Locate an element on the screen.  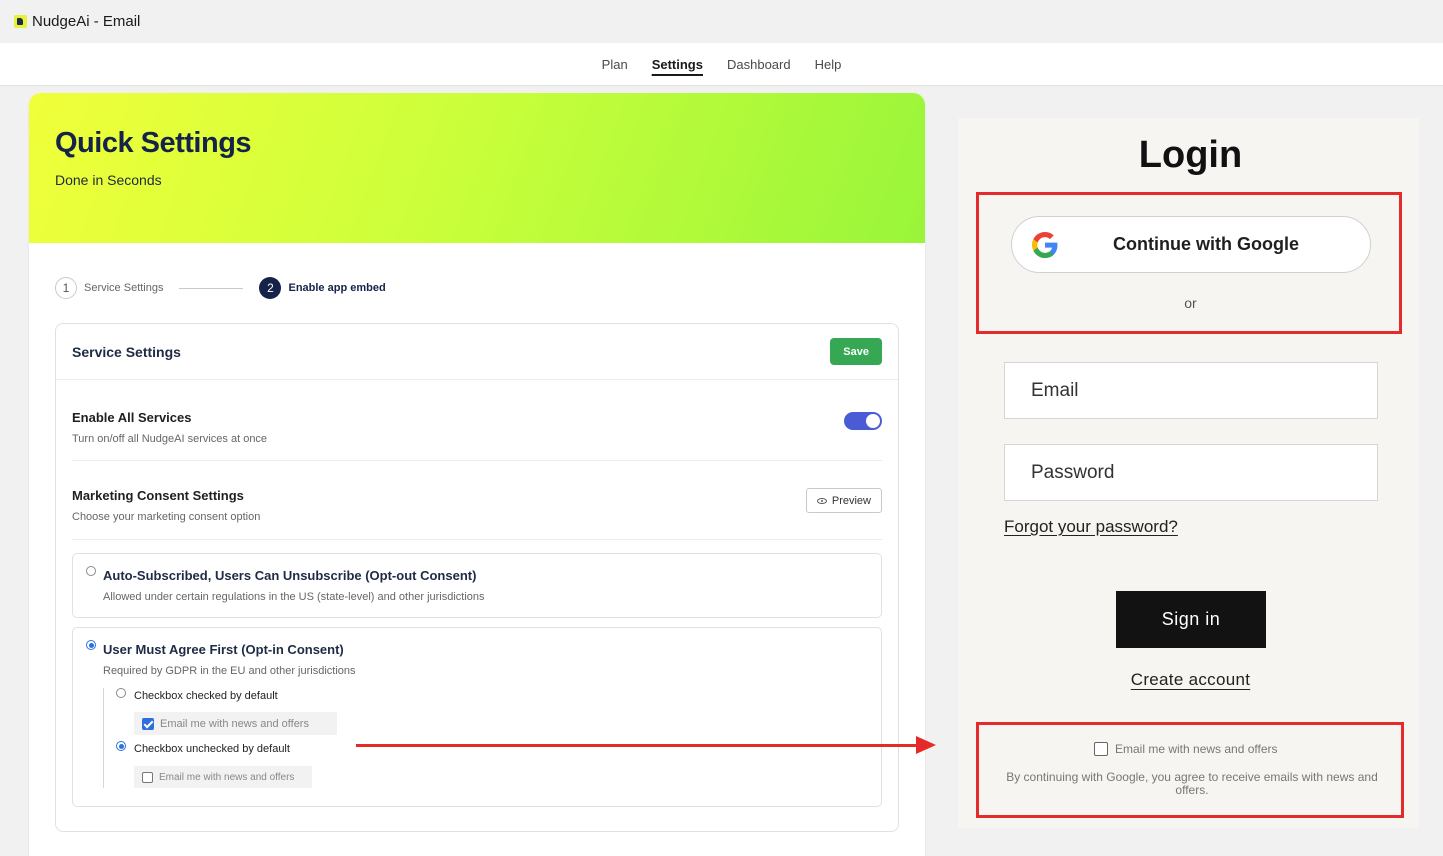
checked-default-sample: Email me with news and offers is located at coordinates (235, 723).